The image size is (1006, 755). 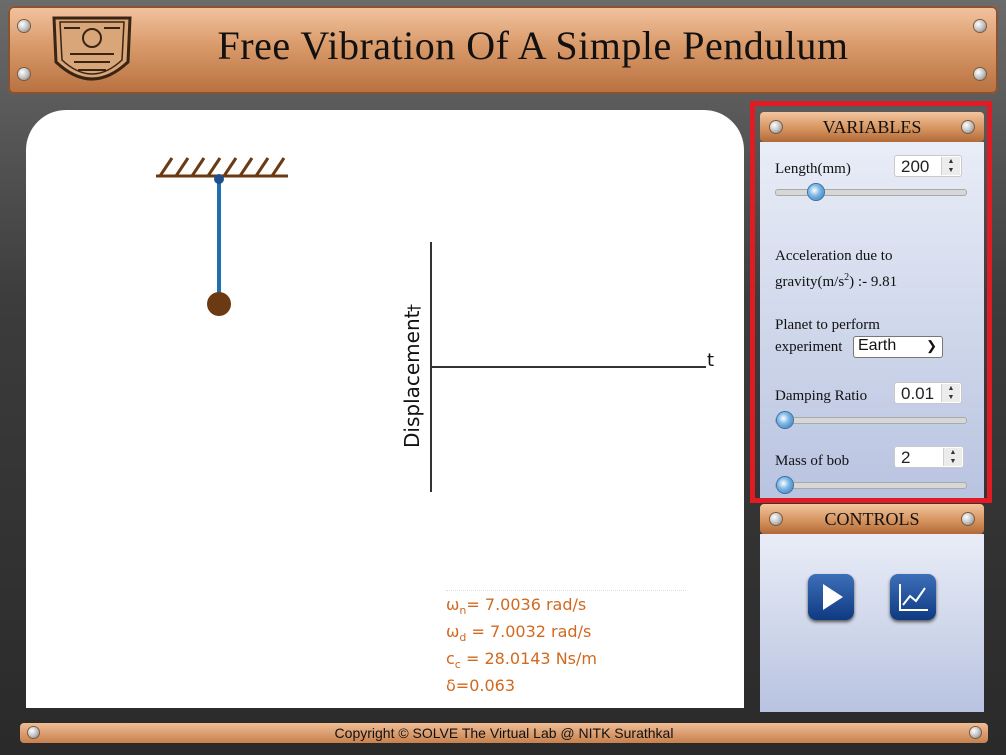 I want to click on length-stepper-arrows: ▲ ▼, so click(x=950, y=166).